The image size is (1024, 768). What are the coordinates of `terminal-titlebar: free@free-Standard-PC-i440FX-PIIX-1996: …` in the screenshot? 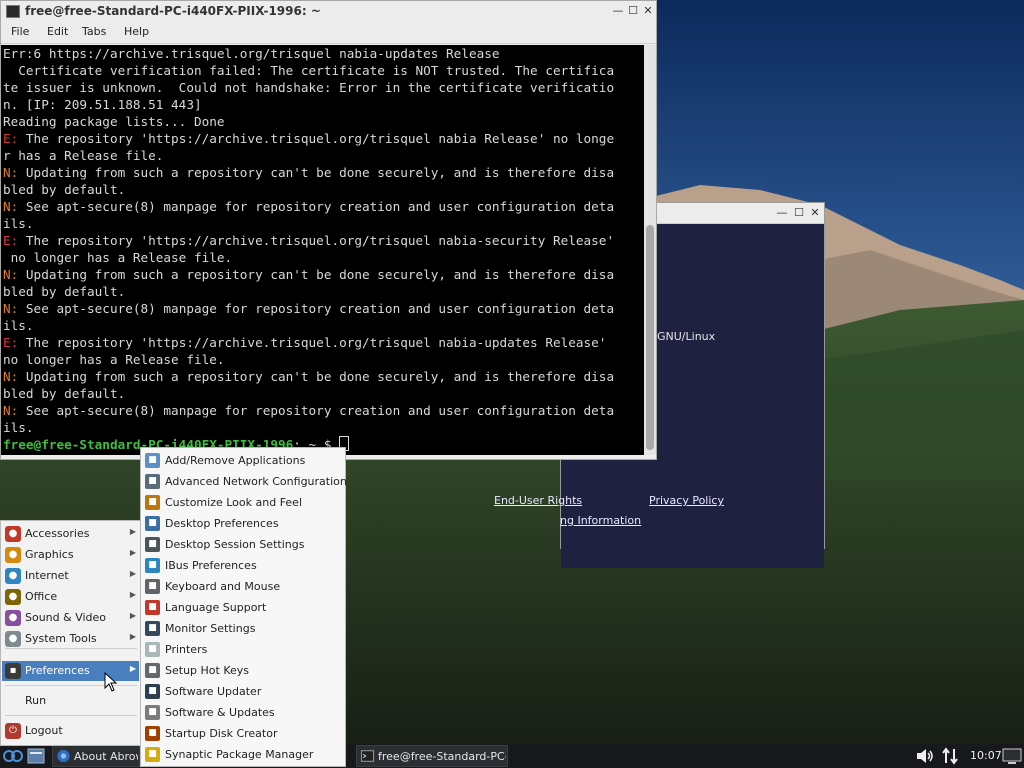 It's located at (328, 11).